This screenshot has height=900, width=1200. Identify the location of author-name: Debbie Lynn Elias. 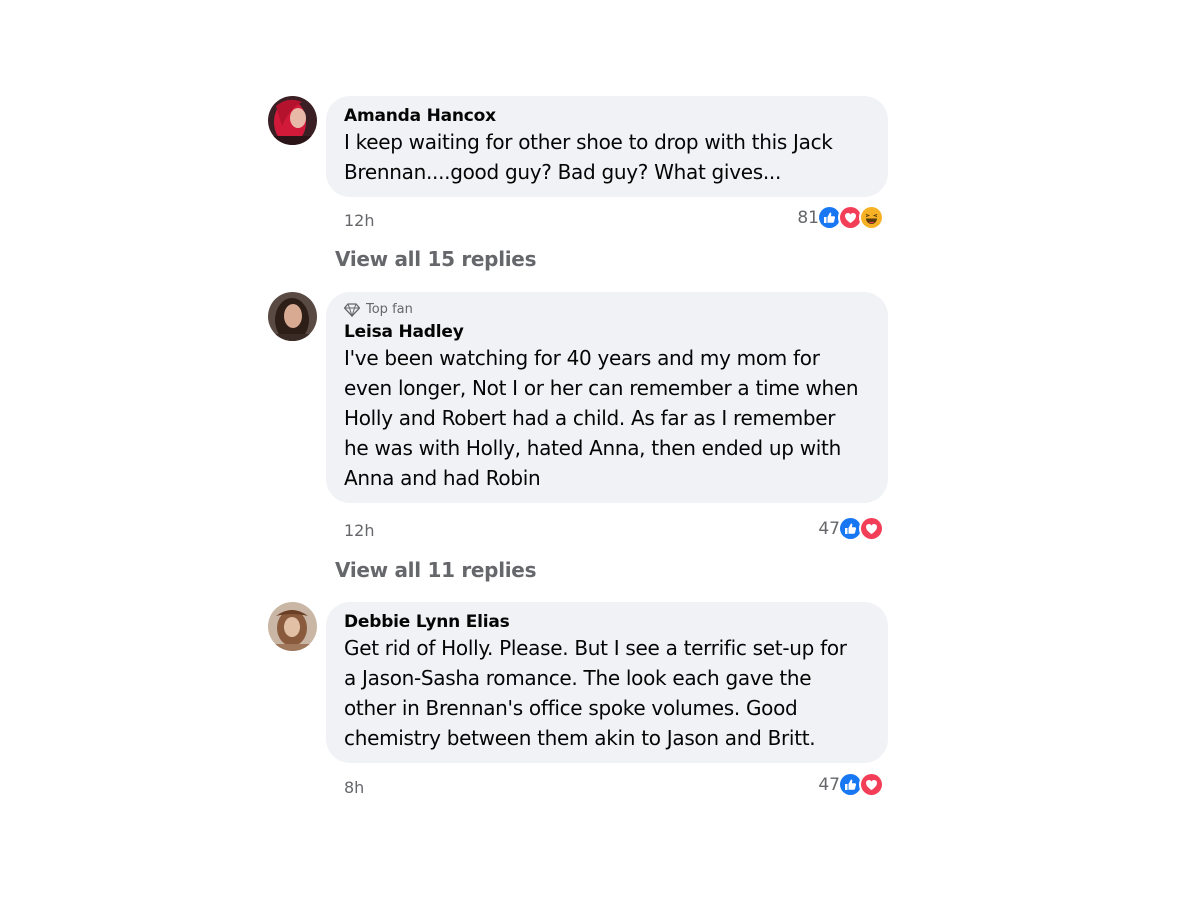
(607, 622).